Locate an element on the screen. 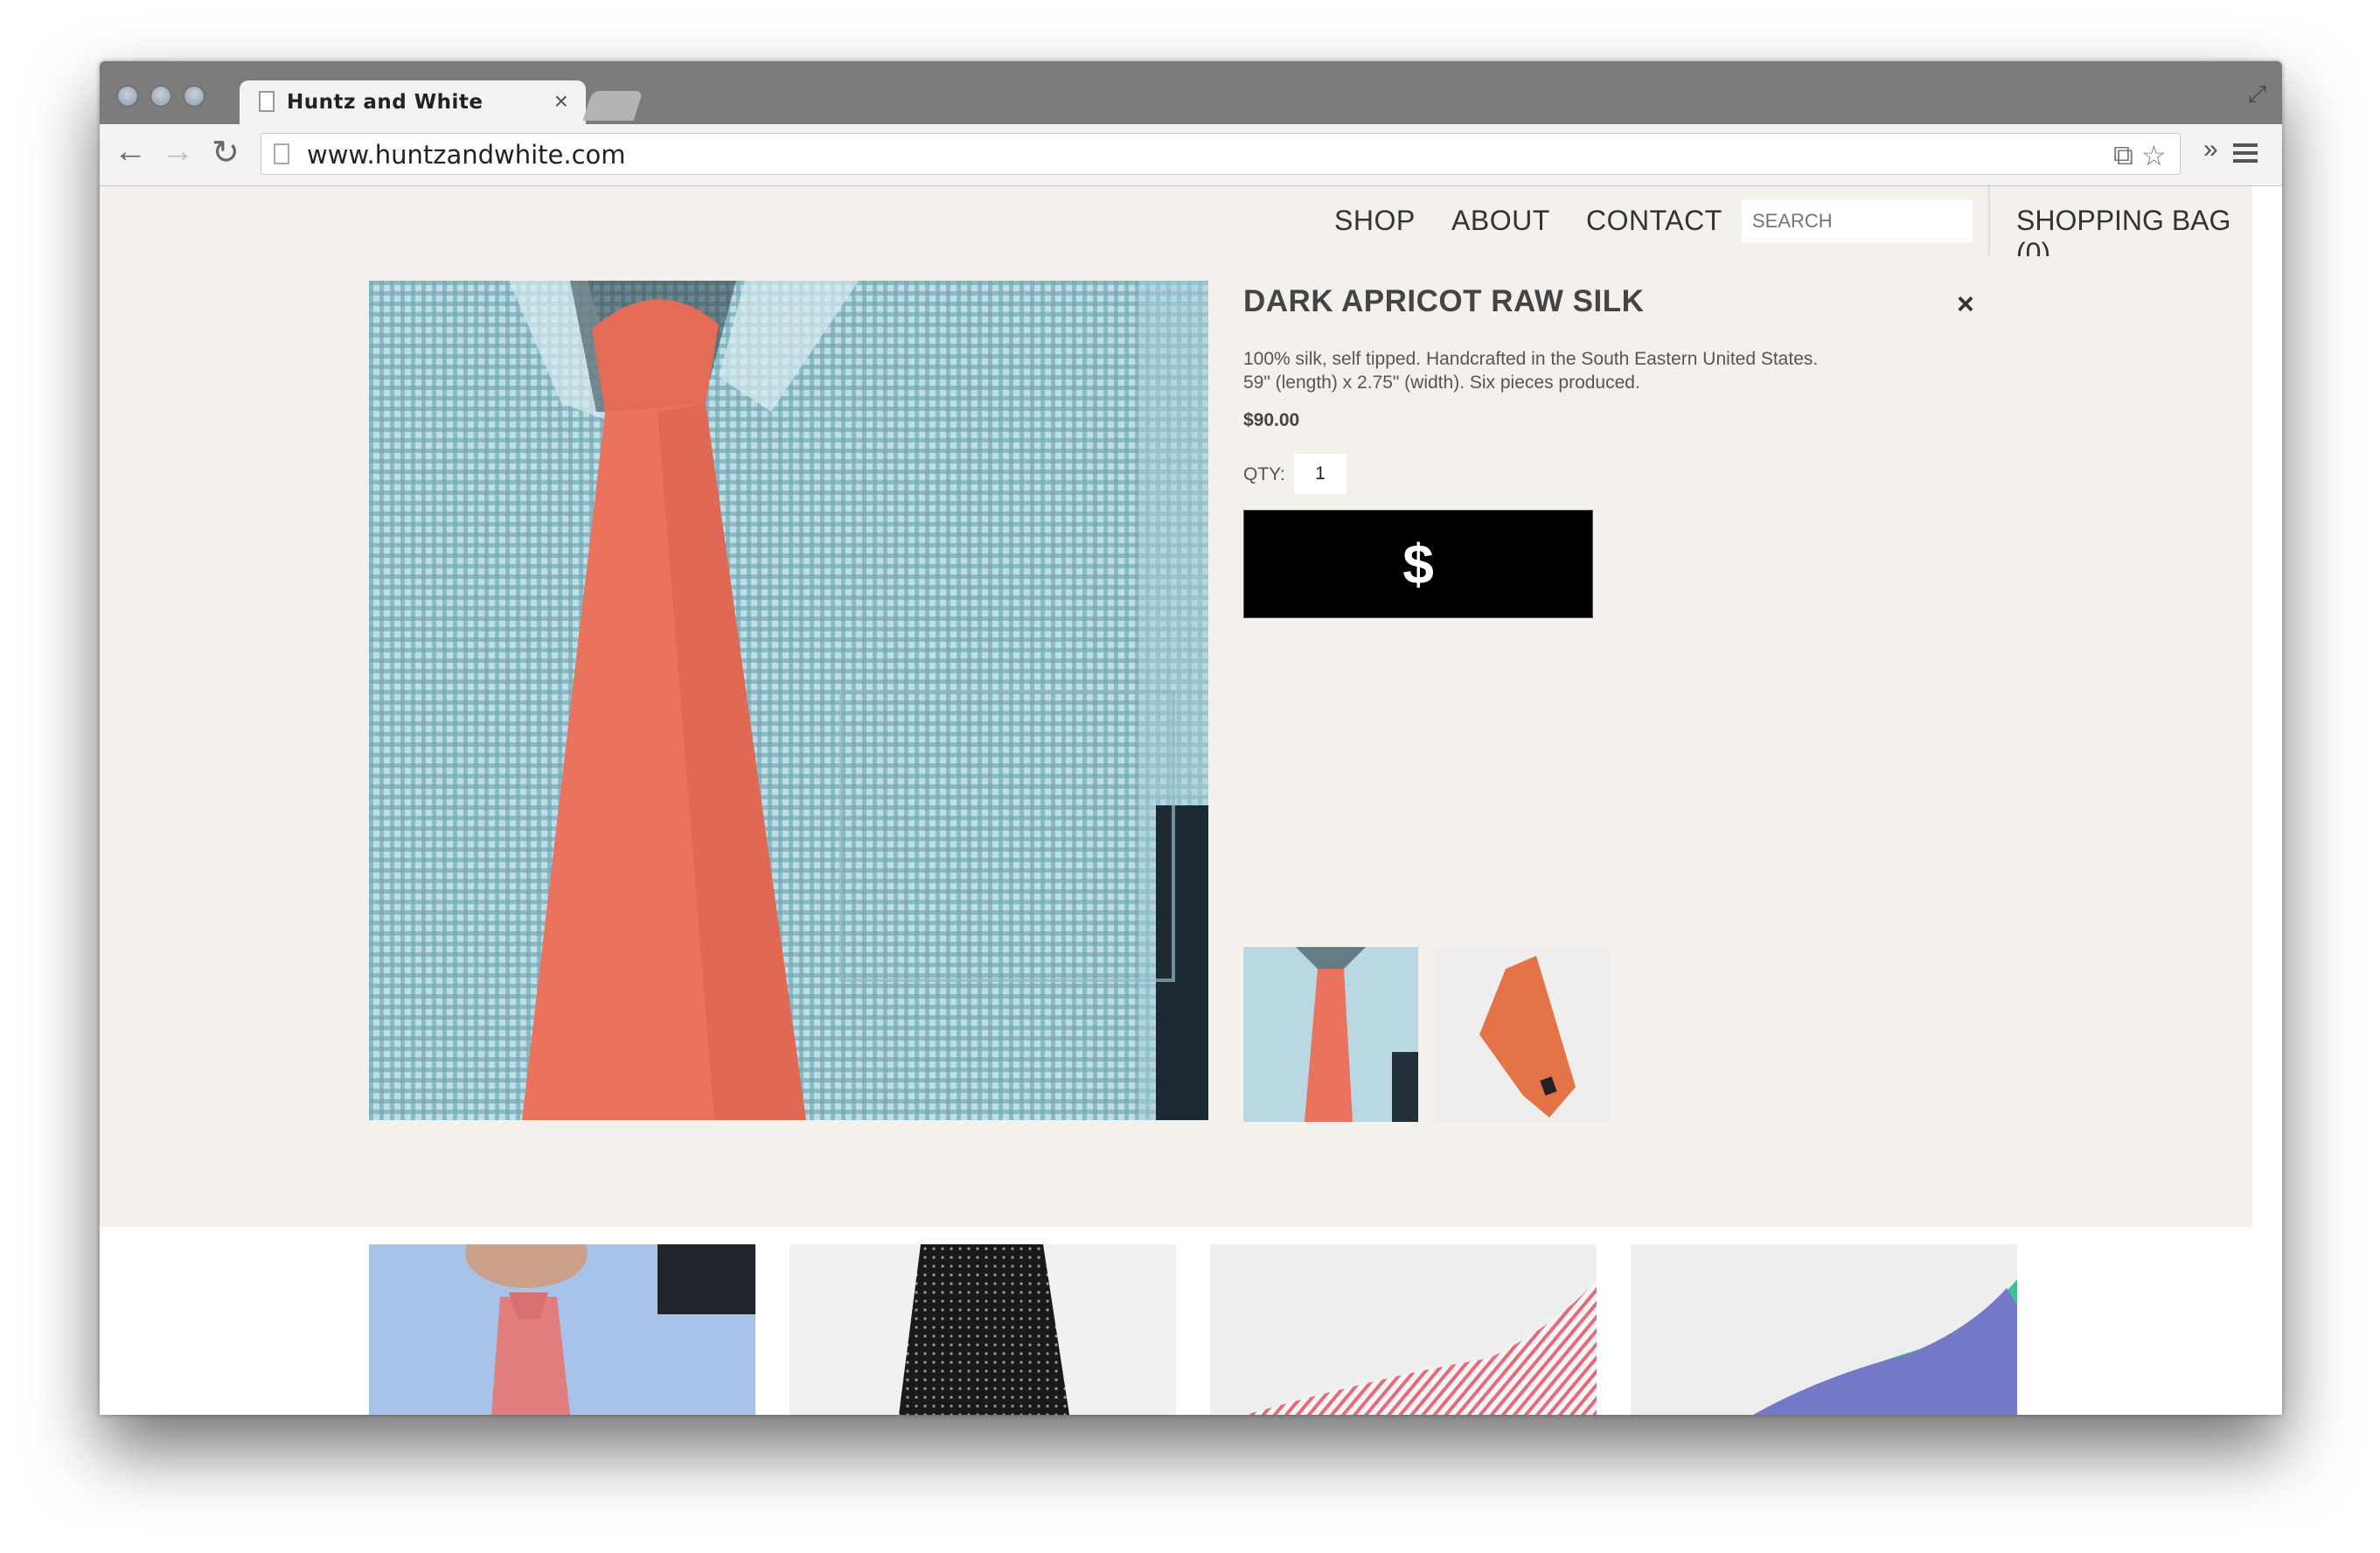 Image resolution: width=2380 pixels, height=1553 pixels. buy-button: $ is located at coordinates (1418, 564).